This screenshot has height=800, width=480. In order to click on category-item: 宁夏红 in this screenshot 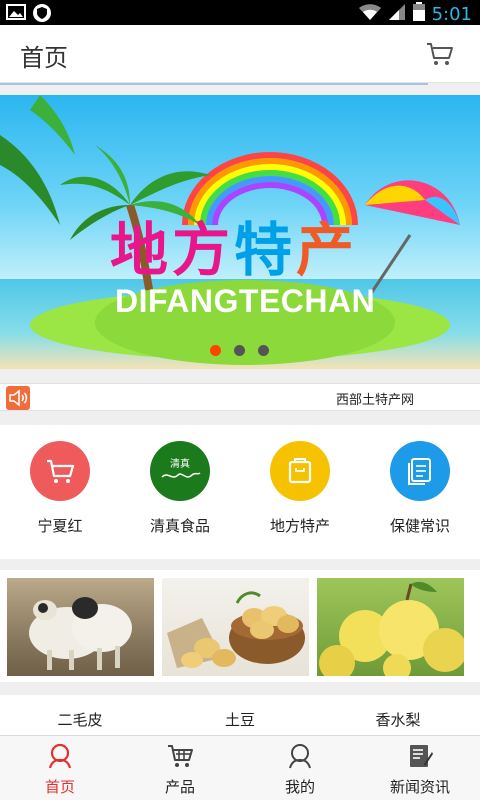, I will do `click(60, 496)`.